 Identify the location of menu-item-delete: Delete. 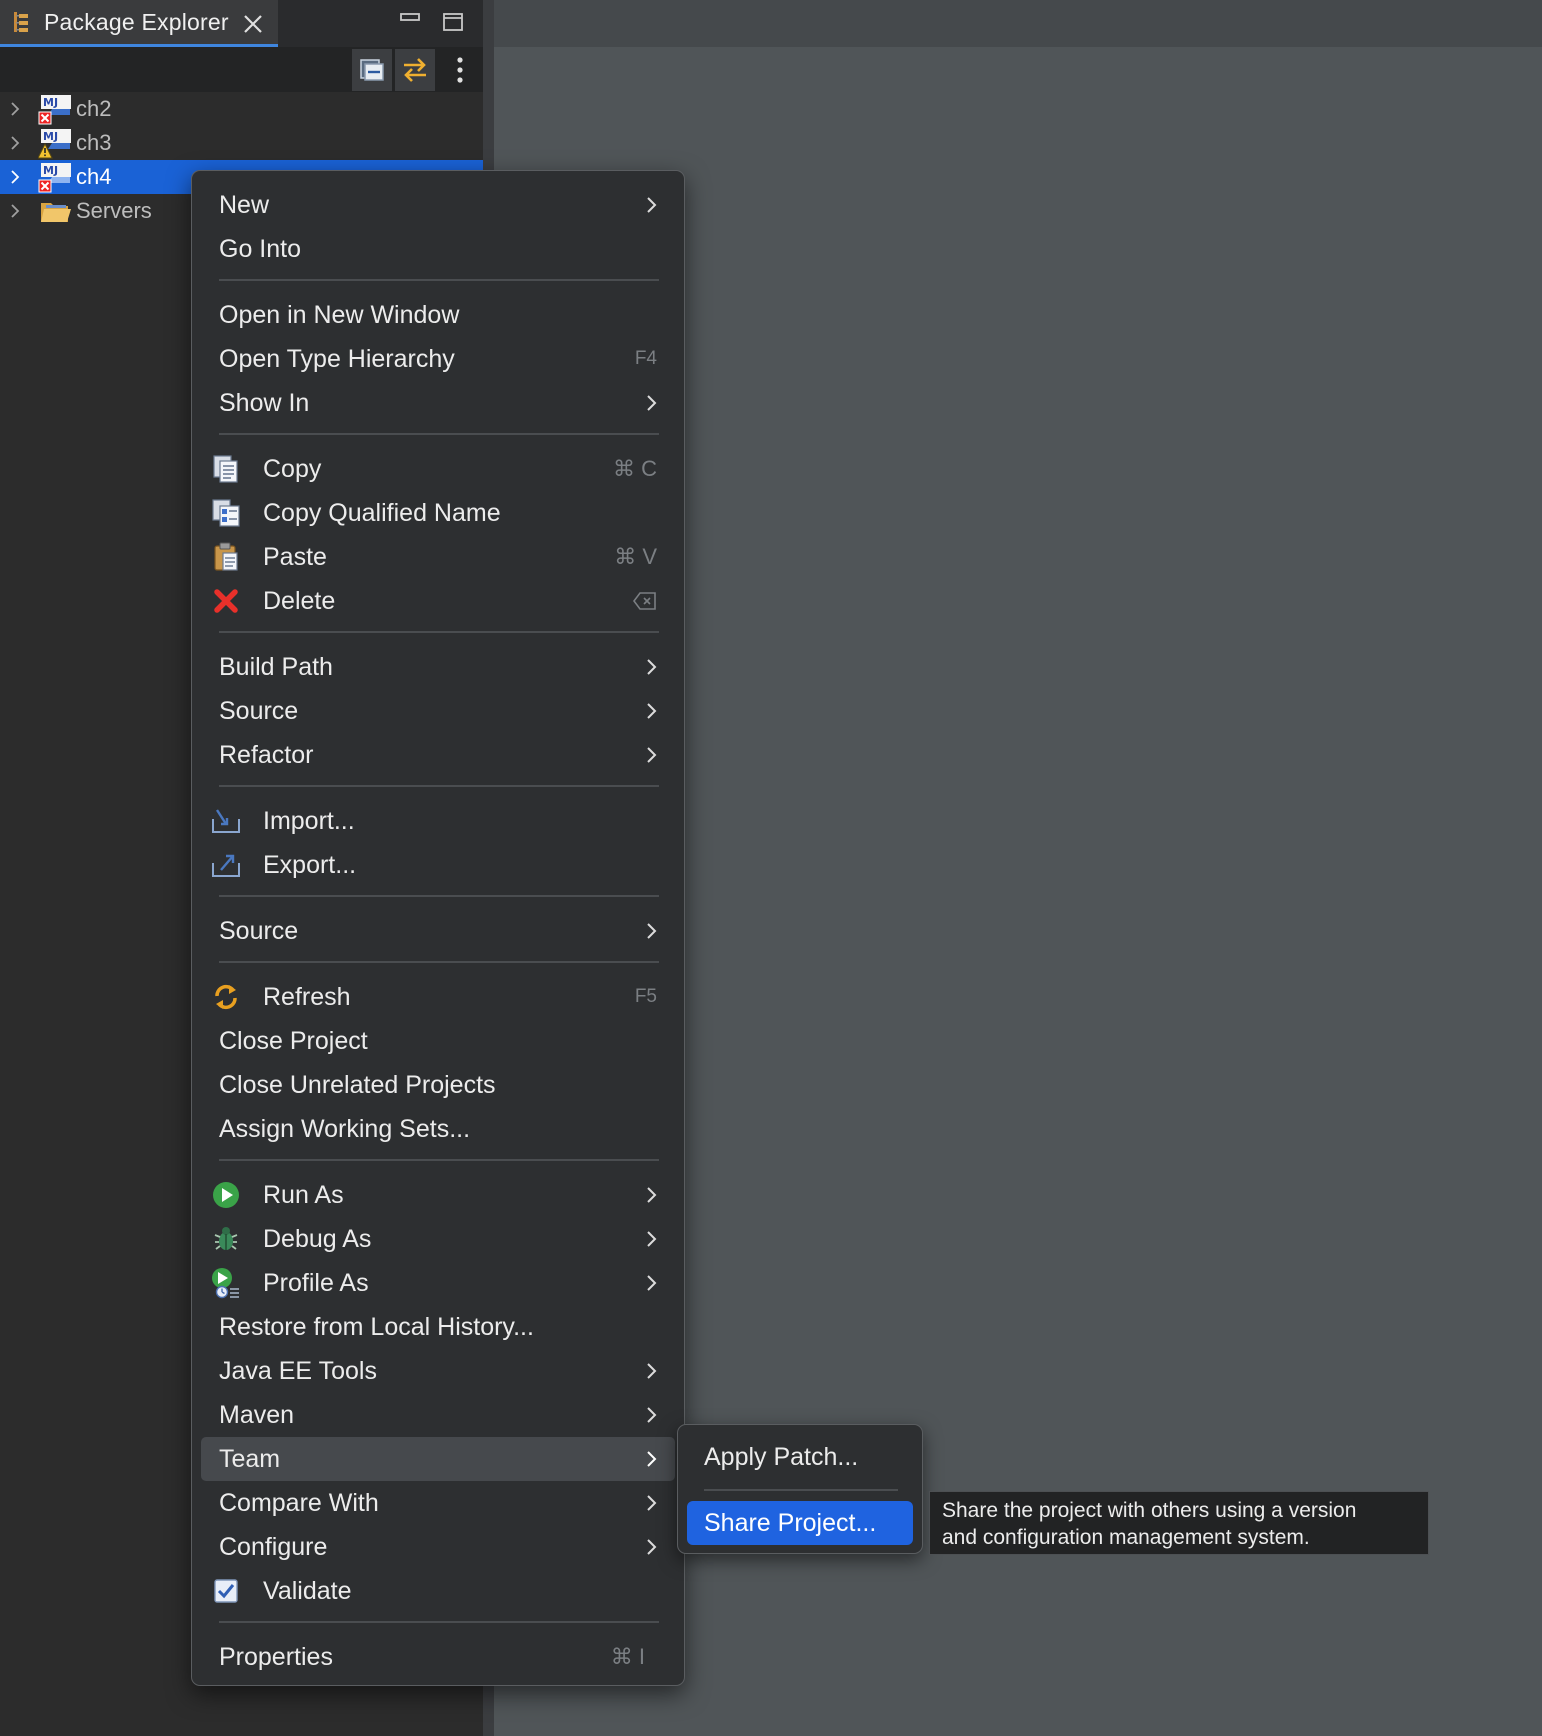
(438, 601).